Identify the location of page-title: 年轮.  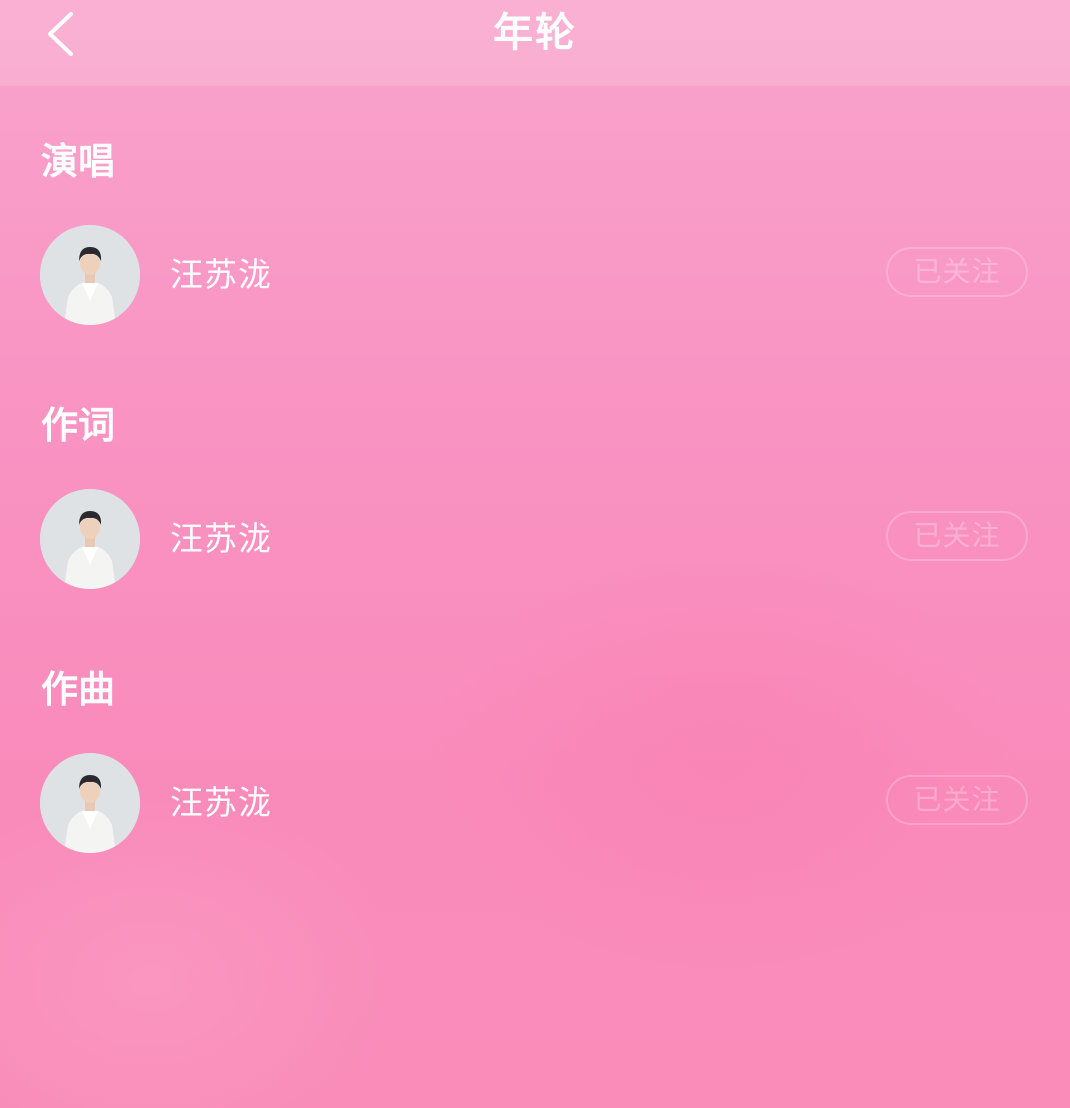
(535, 33).